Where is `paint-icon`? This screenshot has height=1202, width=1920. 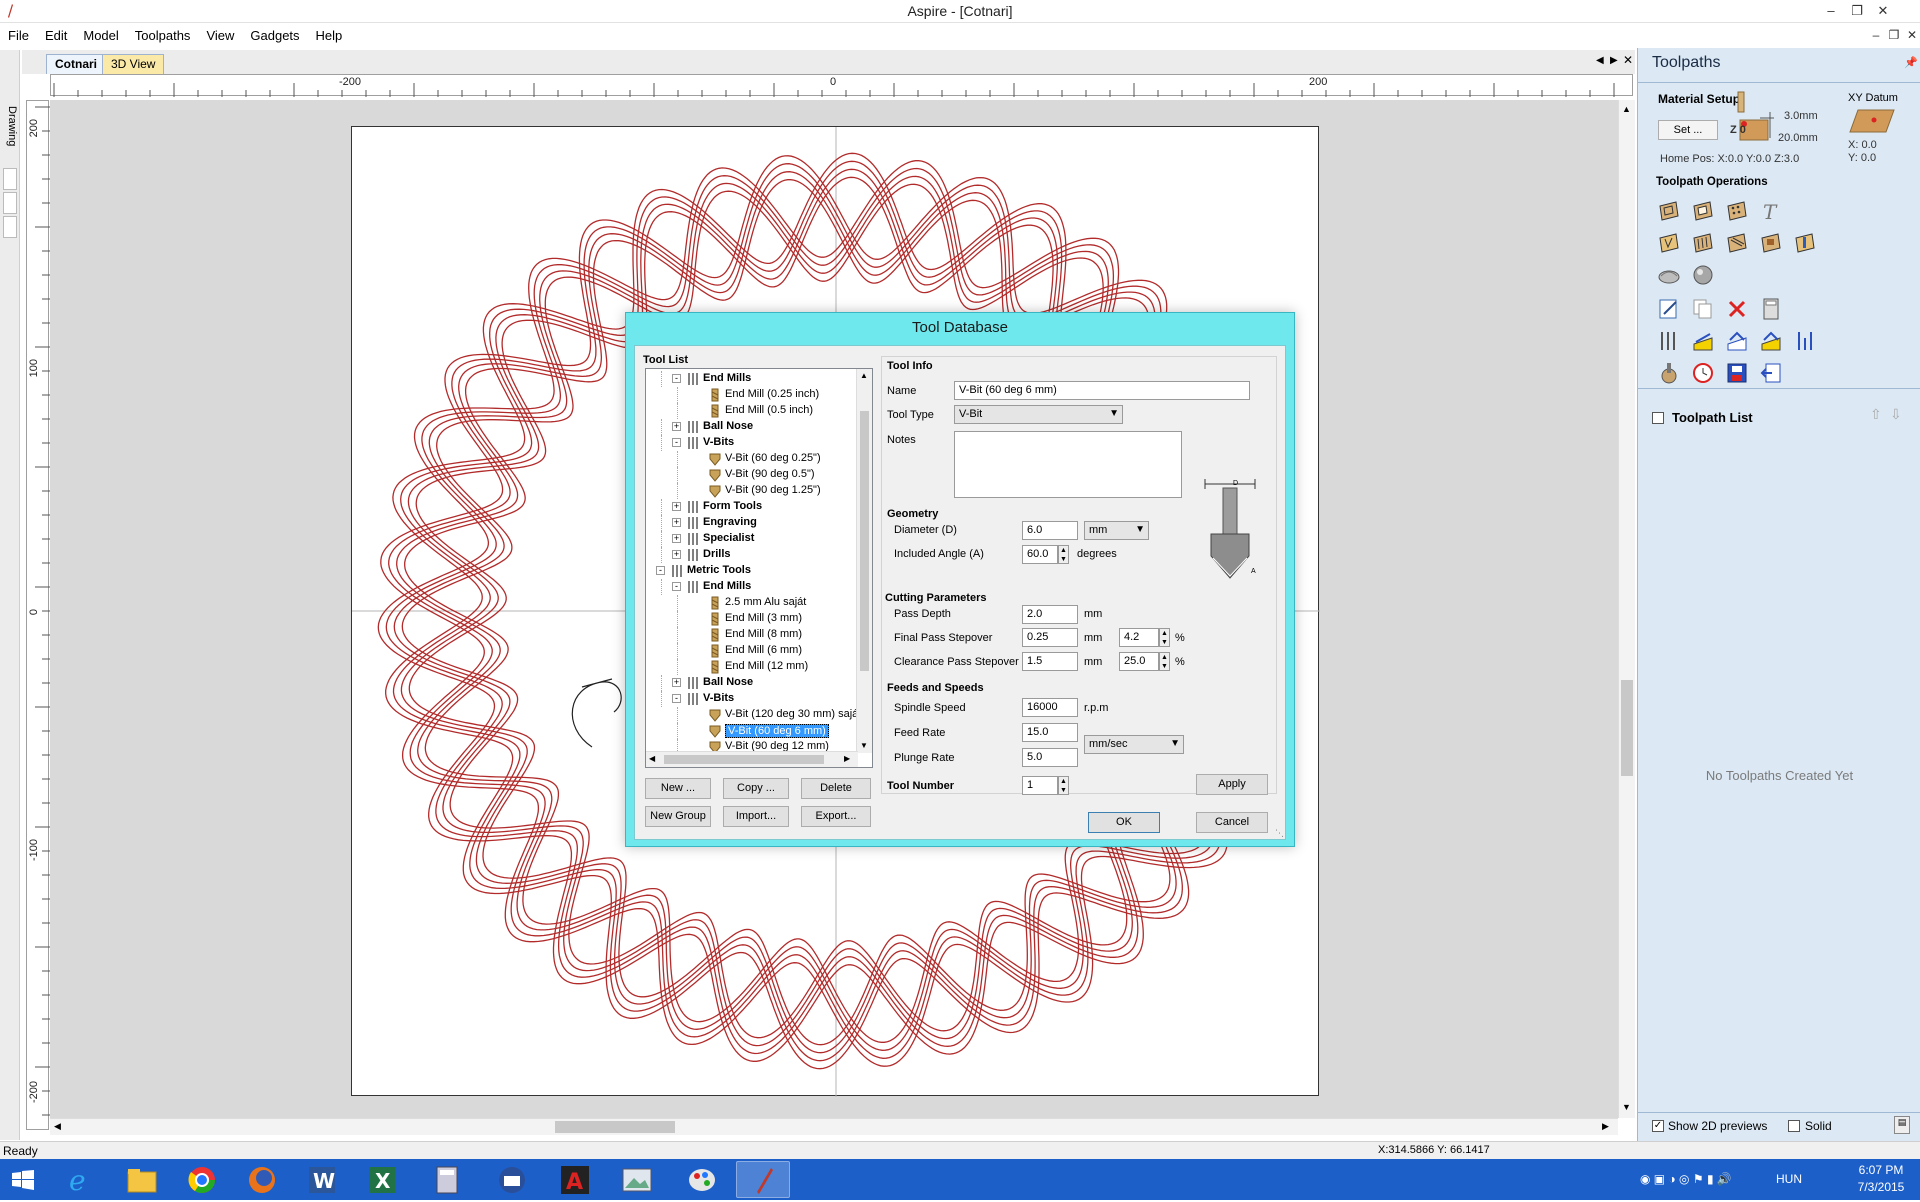 paint-icon is located at coordinates (702, 1179).